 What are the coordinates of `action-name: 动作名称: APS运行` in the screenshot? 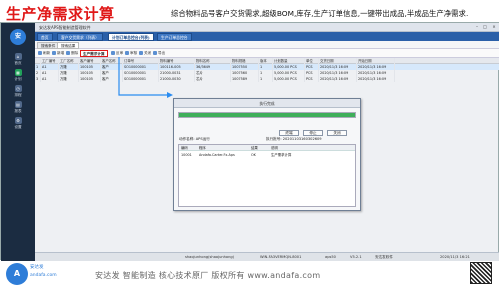 It's located at (194, 139).